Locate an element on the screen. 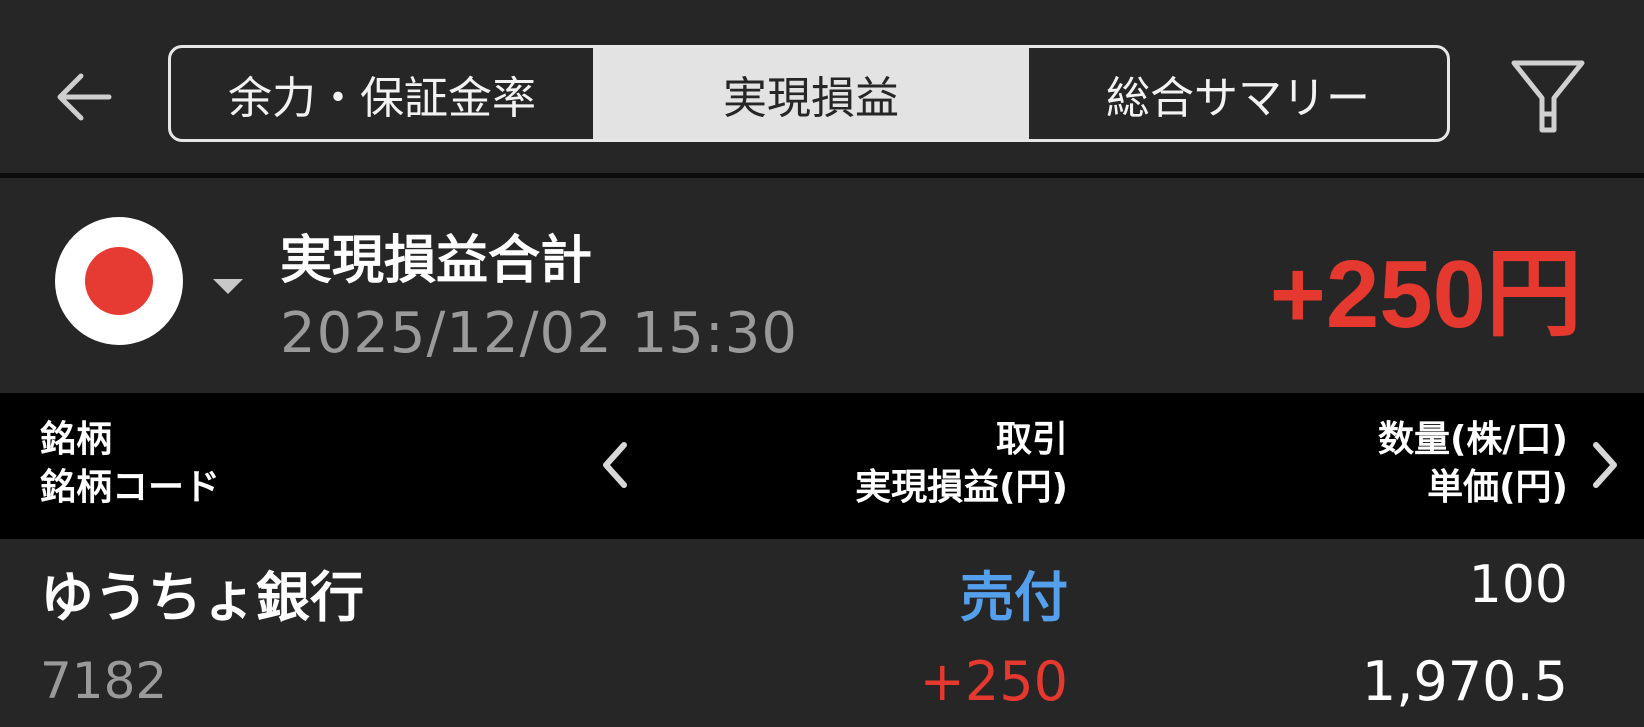 The image size is (1644, 727). columns-next-button is located at coordinates (1605, 465).